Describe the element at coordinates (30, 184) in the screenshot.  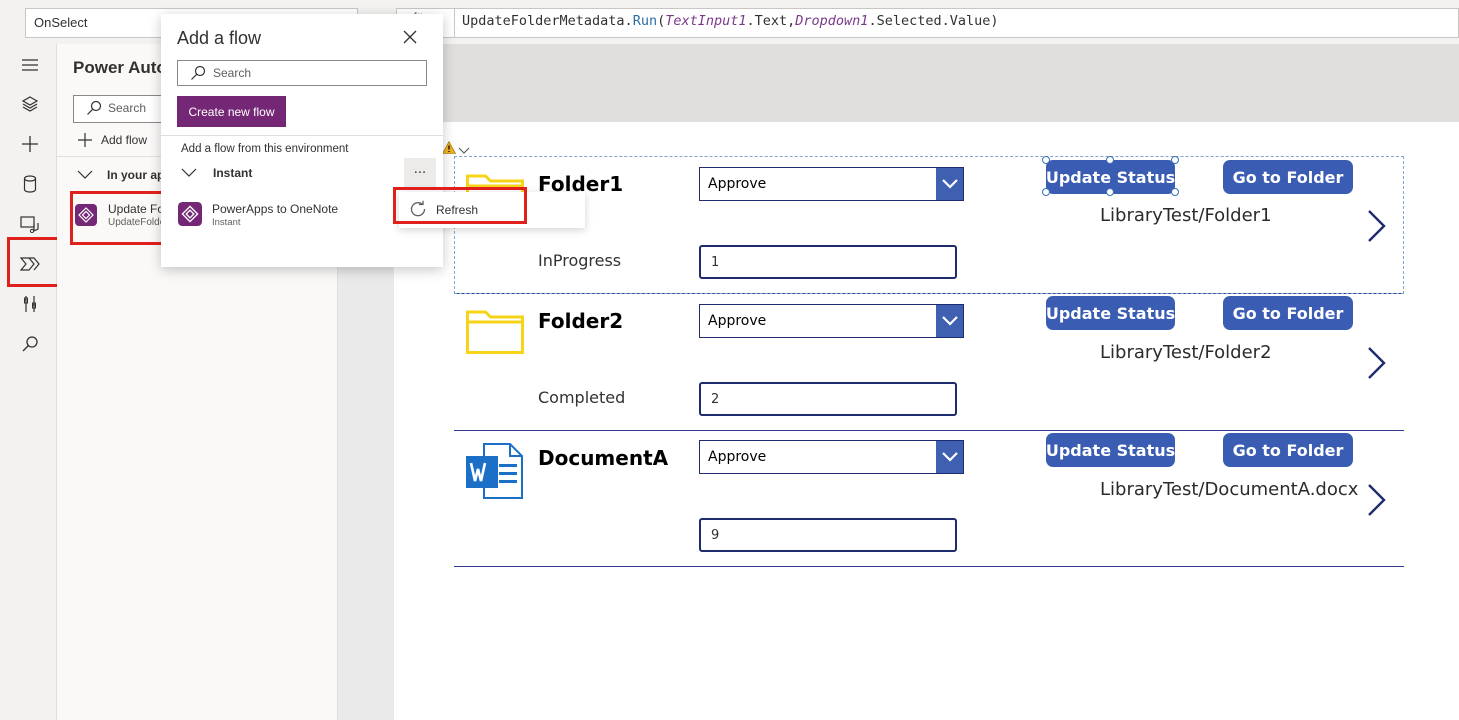
I see `database-icon` at that location.